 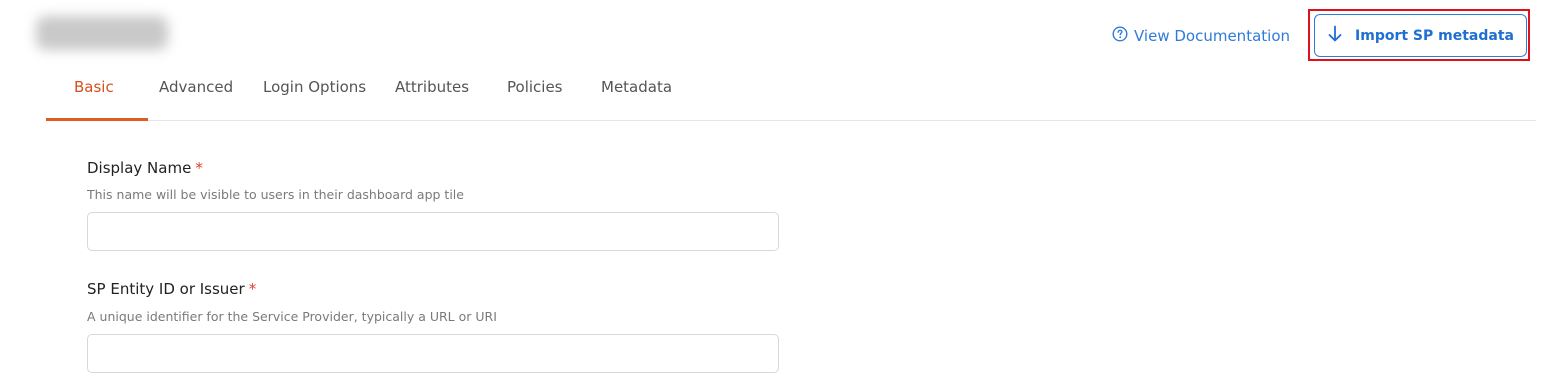 What do you see at coordinates (196, 87) in the screenshot?
I see `tab-advanced: Advanced` at bounding box center [196, 87].